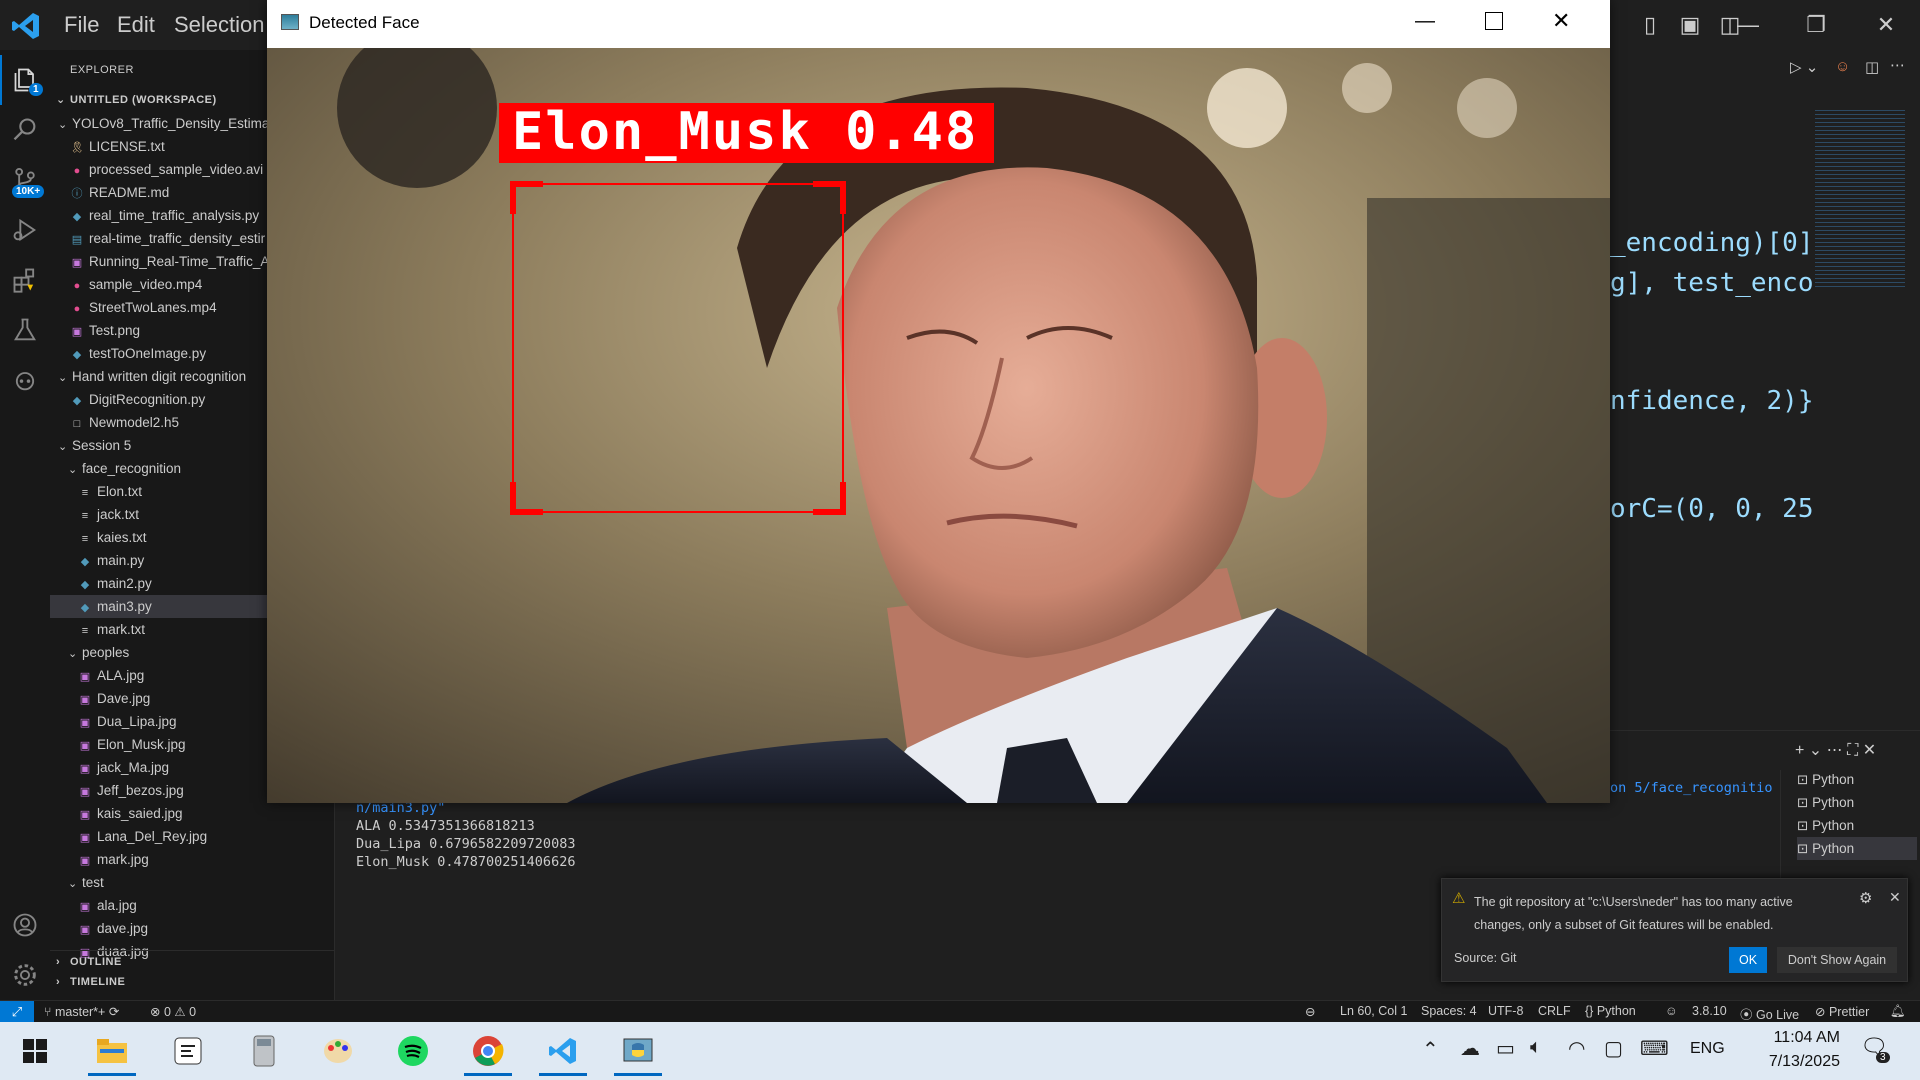  Describe the element at coordinates (1561, 21) in the screenshot. I see `face-close-icon: ✕` at that location.